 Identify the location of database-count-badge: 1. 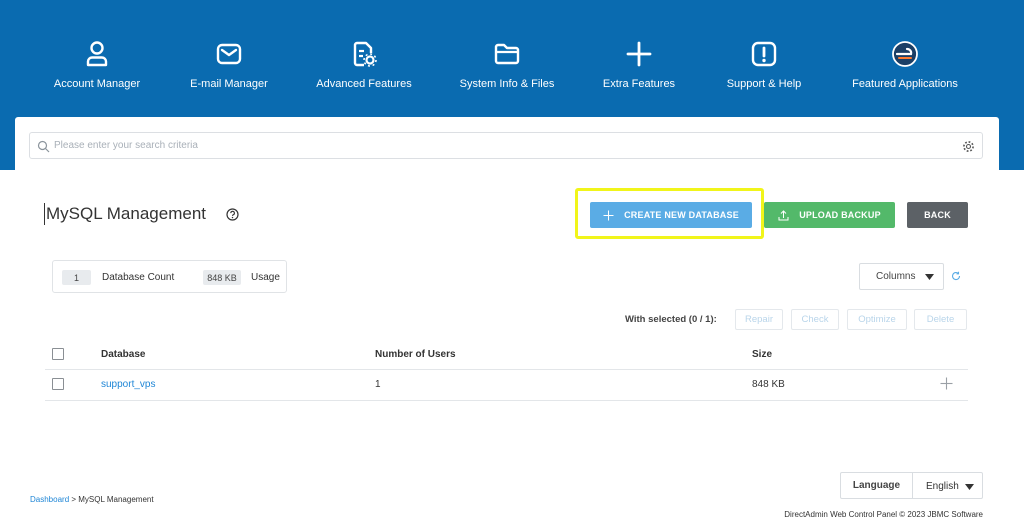
(76, 277).